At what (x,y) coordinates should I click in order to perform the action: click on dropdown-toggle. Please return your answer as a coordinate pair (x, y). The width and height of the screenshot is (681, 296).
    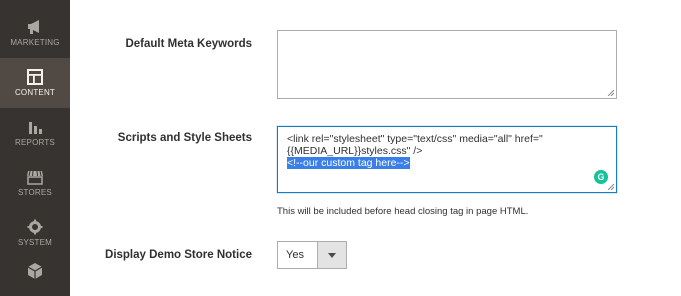
    Looking at the image, I should click on (331, 255).